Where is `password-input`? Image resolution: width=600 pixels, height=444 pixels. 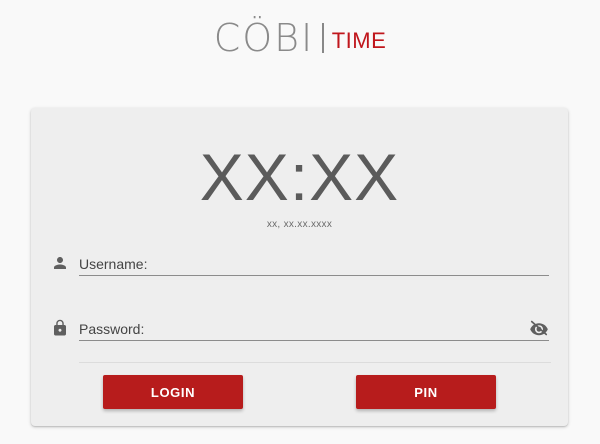 password-input is located at coordinates (314, 327).